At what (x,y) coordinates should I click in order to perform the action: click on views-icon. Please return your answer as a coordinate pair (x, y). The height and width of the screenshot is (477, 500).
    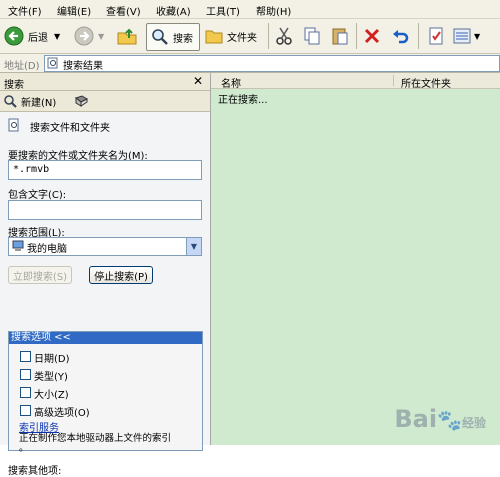
    Looking at the image, I should click on (462, 36).